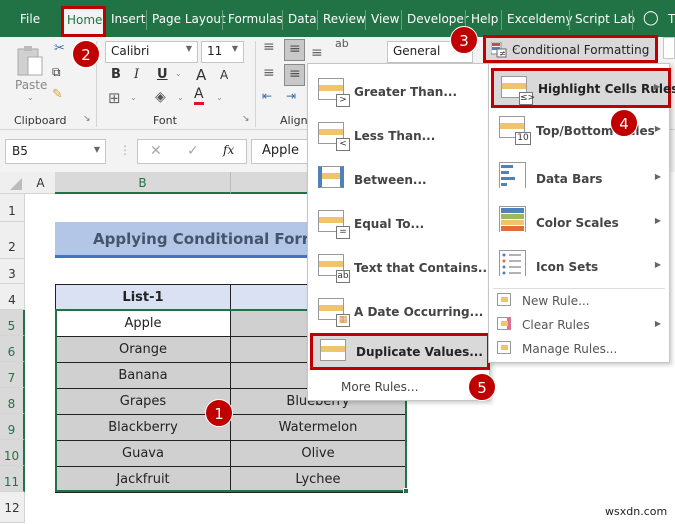  Describe the element at coordinates (55, 151) in the screenshot. I see `name-box: B5 ▼` at that location.